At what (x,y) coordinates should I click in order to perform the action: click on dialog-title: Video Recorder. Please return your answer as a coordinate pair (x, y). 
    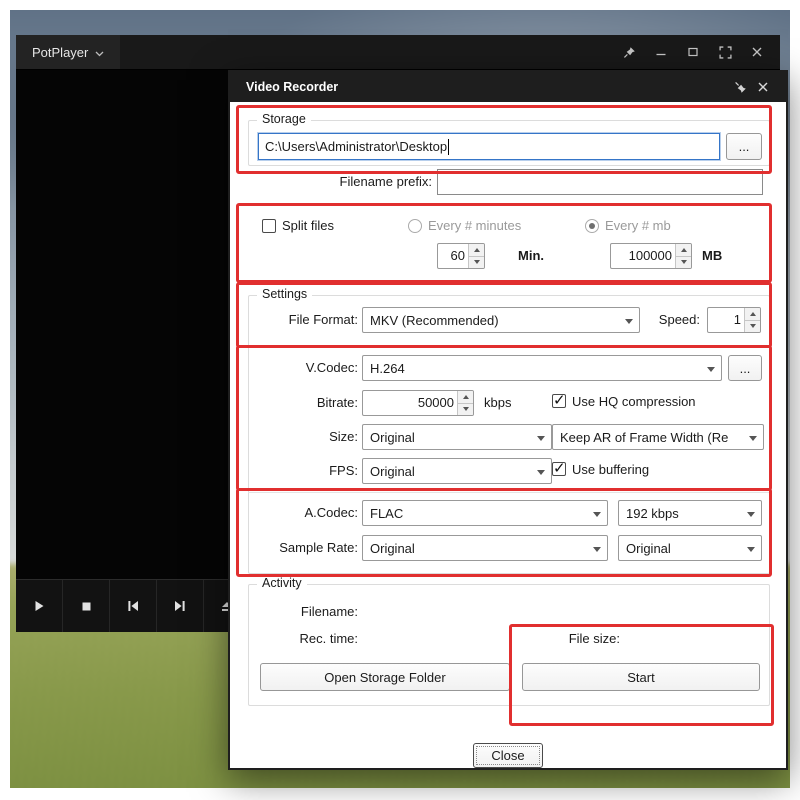
    Looking at the image, I should click on (292, 87).